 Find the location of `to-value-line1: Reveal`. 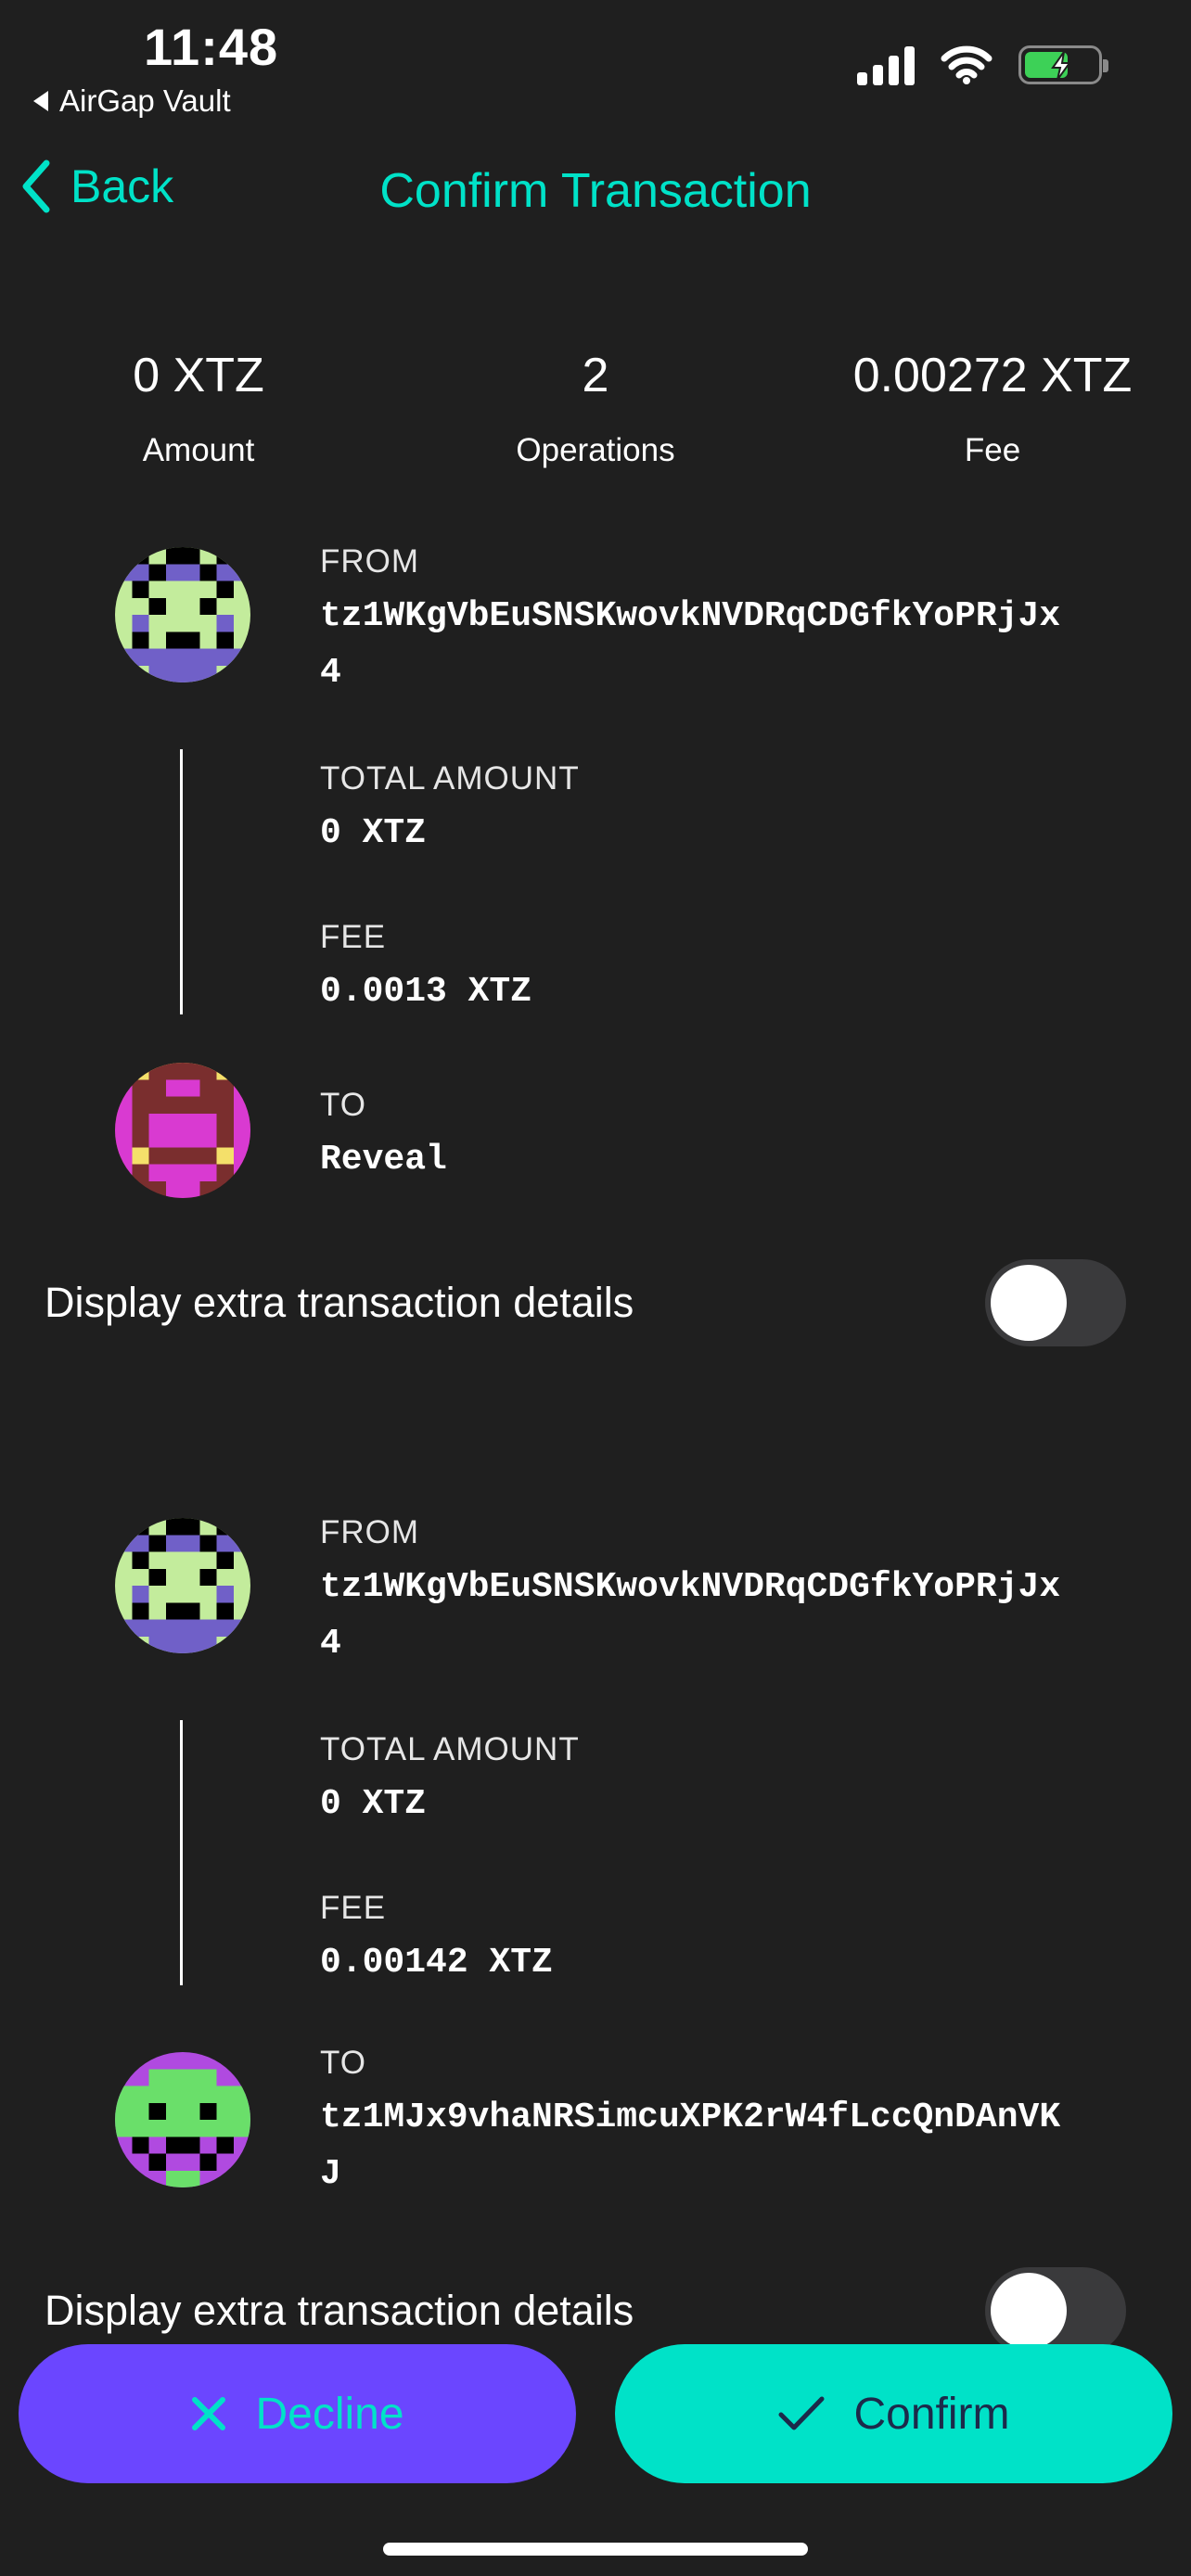

to-value-line1: Reveal is located at coordinates (383, 1160).